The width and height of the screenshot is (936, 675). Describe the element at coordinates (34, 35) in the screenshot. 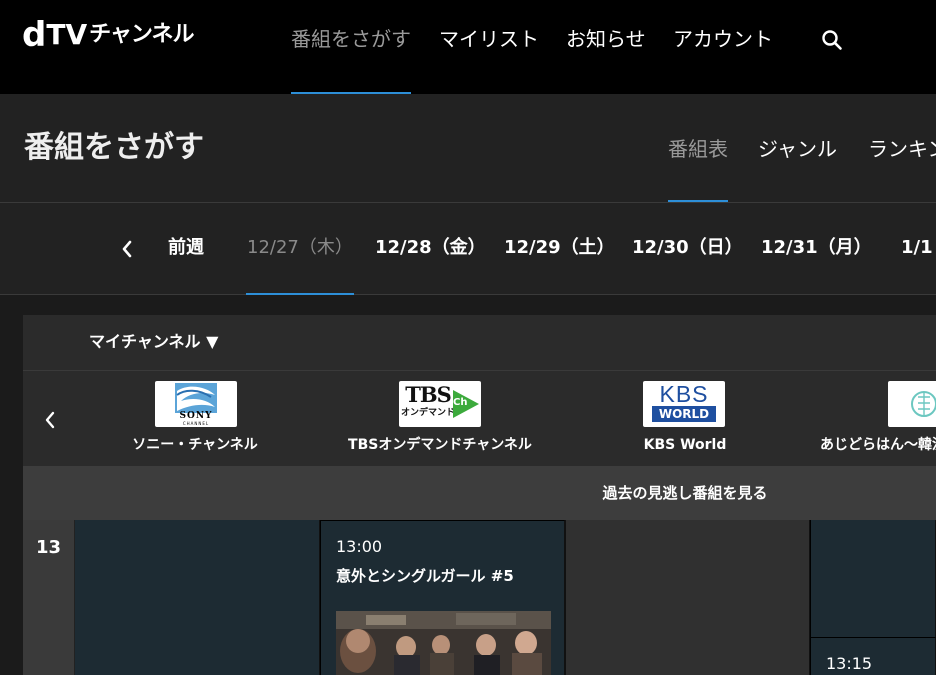

I see `logo-d: d` at that location.